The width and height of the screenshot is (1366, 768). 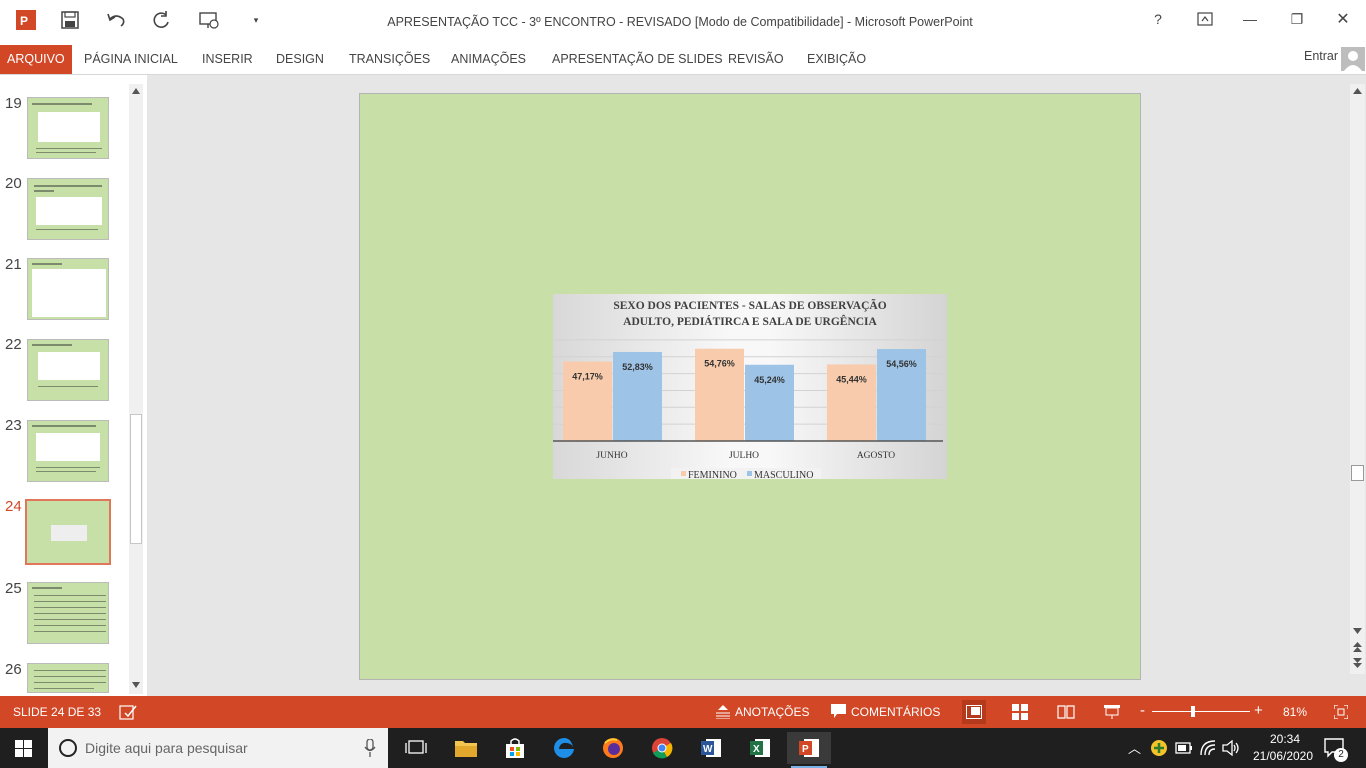 I want to click on notes-button: ANOTAÇÕES, so click(x=772, y=712).